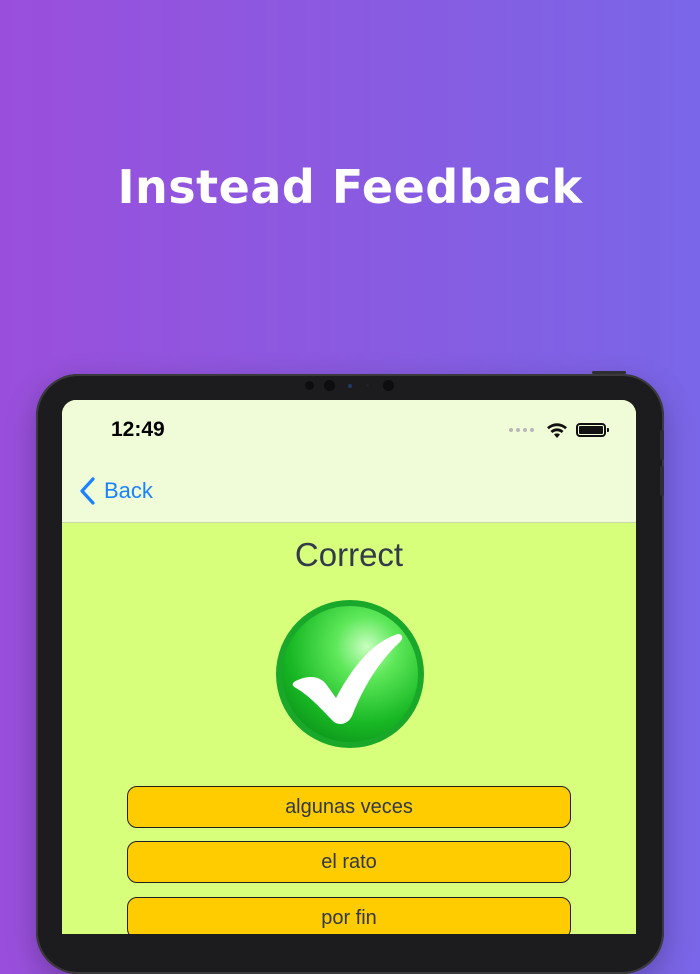 This screenshot has width=700, height=974. I want to click on back-button: Back, so click(115, 491).